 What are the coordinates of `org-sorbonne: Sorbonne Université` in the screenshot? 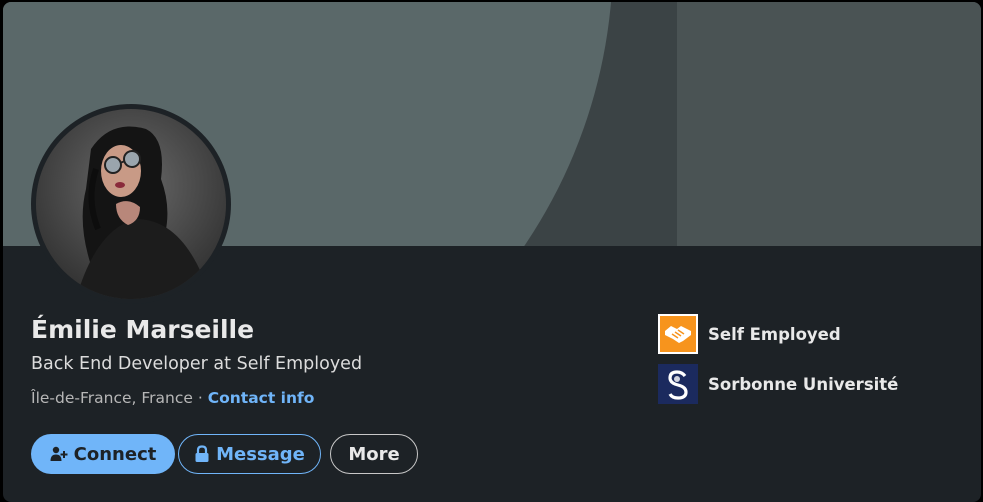 It's located at (778, 384).